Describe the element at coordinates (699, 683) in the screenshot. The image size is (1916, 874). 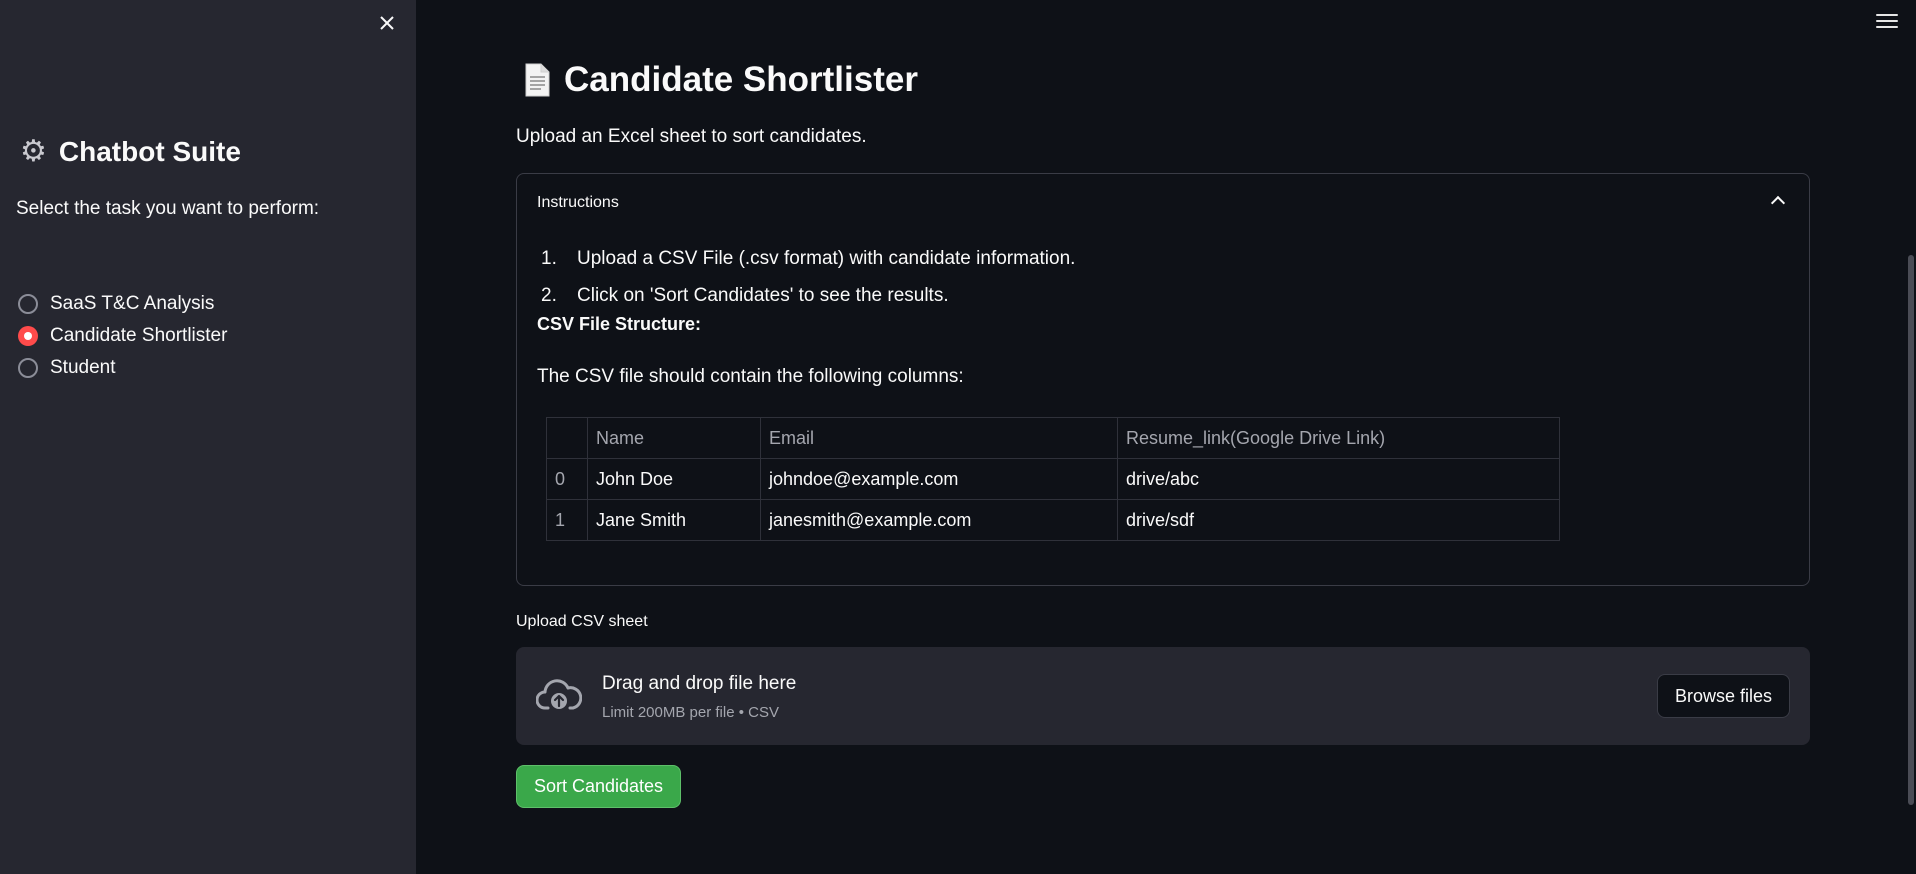
I see `dropzone-title: Drag and drop file here` at that location.